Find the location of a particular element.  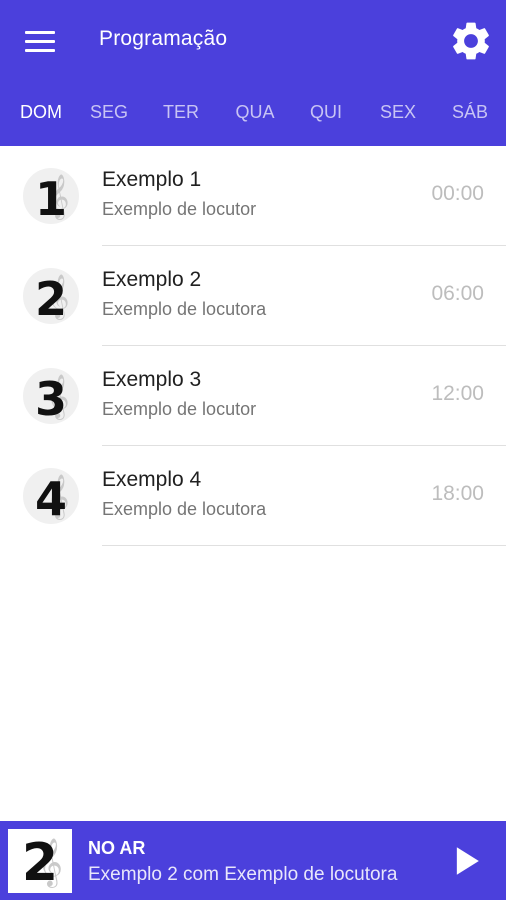

program-time: 18:00 is located at coordinates (457, 493).